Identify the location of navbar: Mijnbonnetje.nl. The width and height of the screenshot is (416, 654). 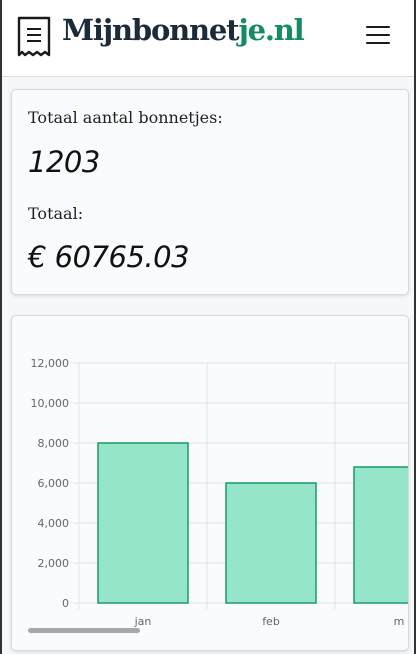
(208, 38).